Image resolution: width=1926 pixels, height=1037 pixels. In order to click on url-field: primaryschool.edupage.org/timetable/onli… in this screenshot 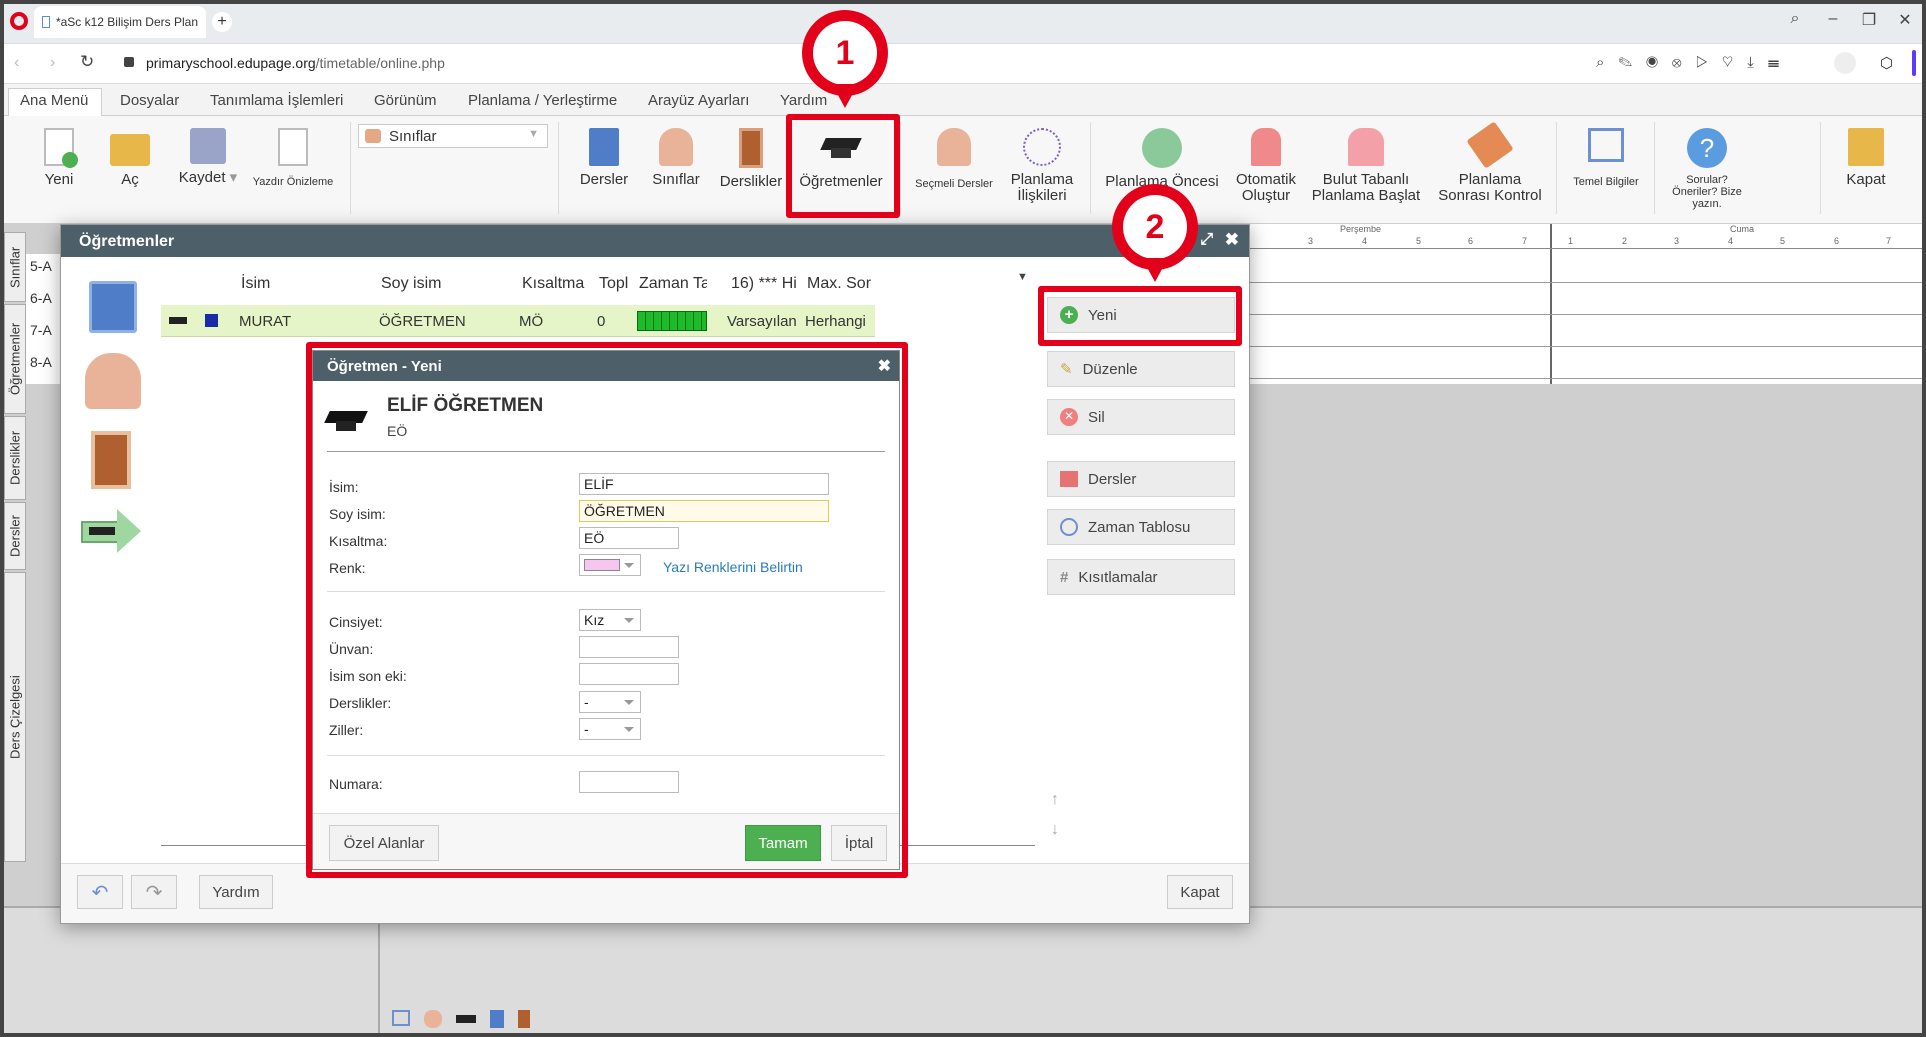, I will do `click(295, 63)`.